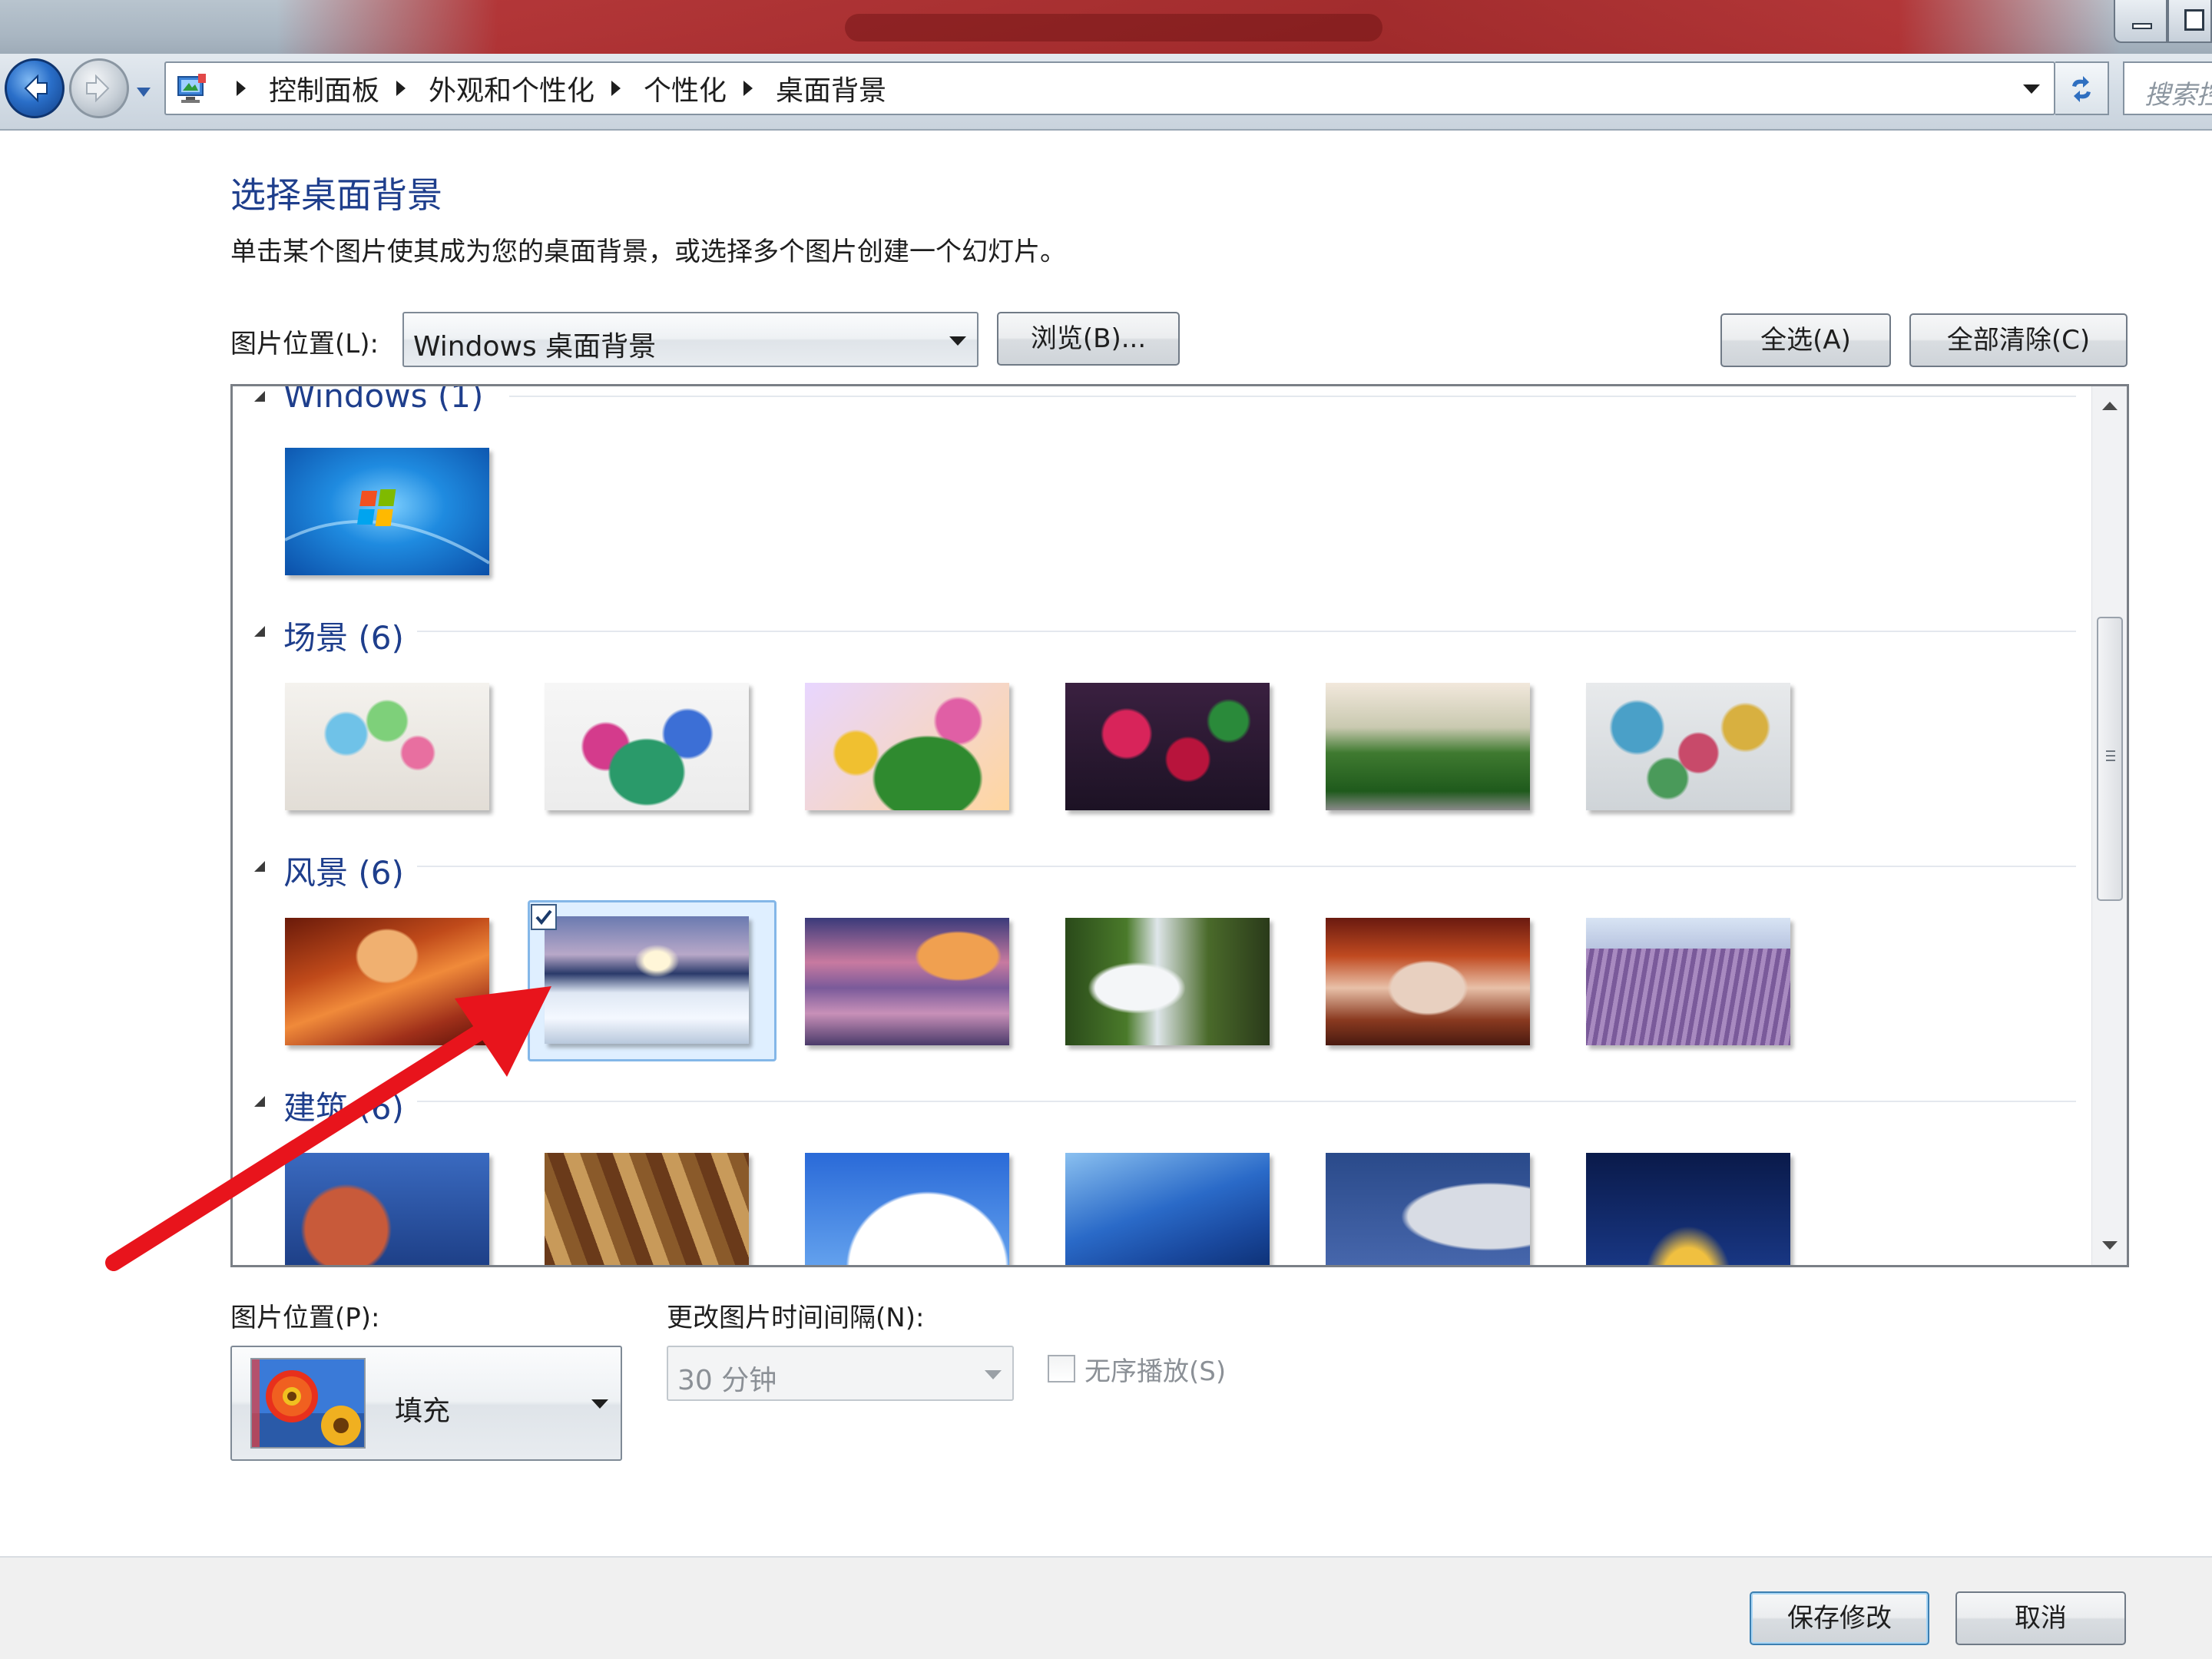  I want to click on back-button, so click(35, 88).